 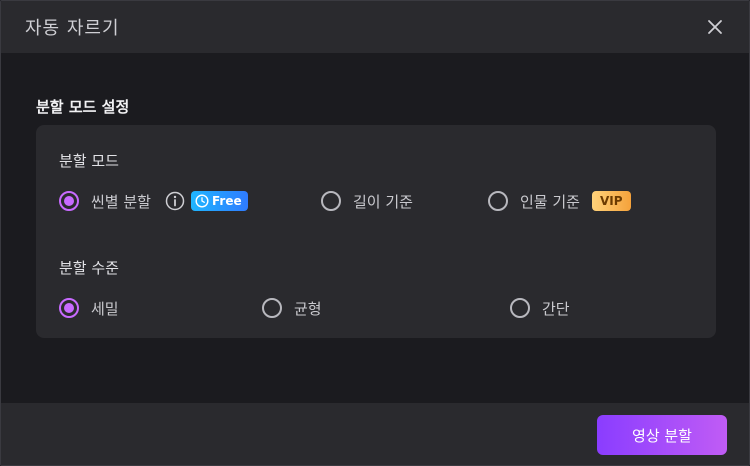 What do you see at coordinates (540, 308) in the screenshot?
I see `split-level-option-simple: 간단` at bounding box center [540, 308].